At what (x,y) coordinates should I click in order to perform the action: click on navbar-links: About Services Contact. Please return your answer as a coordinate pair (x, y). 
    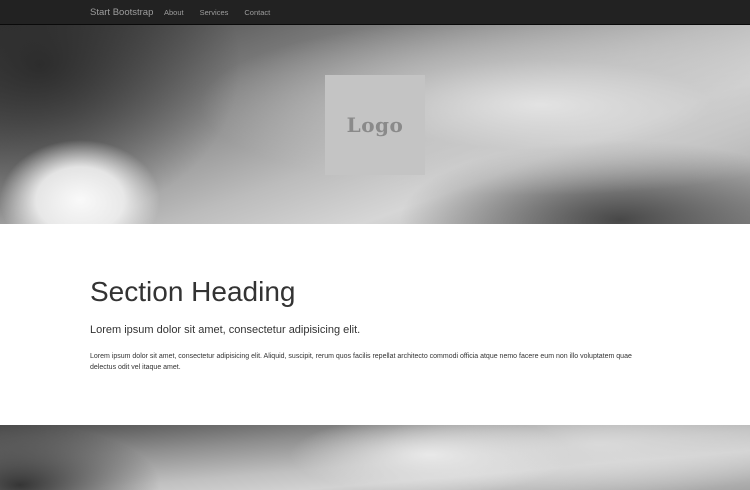
    Looking at the image, I should click on (225, 12).